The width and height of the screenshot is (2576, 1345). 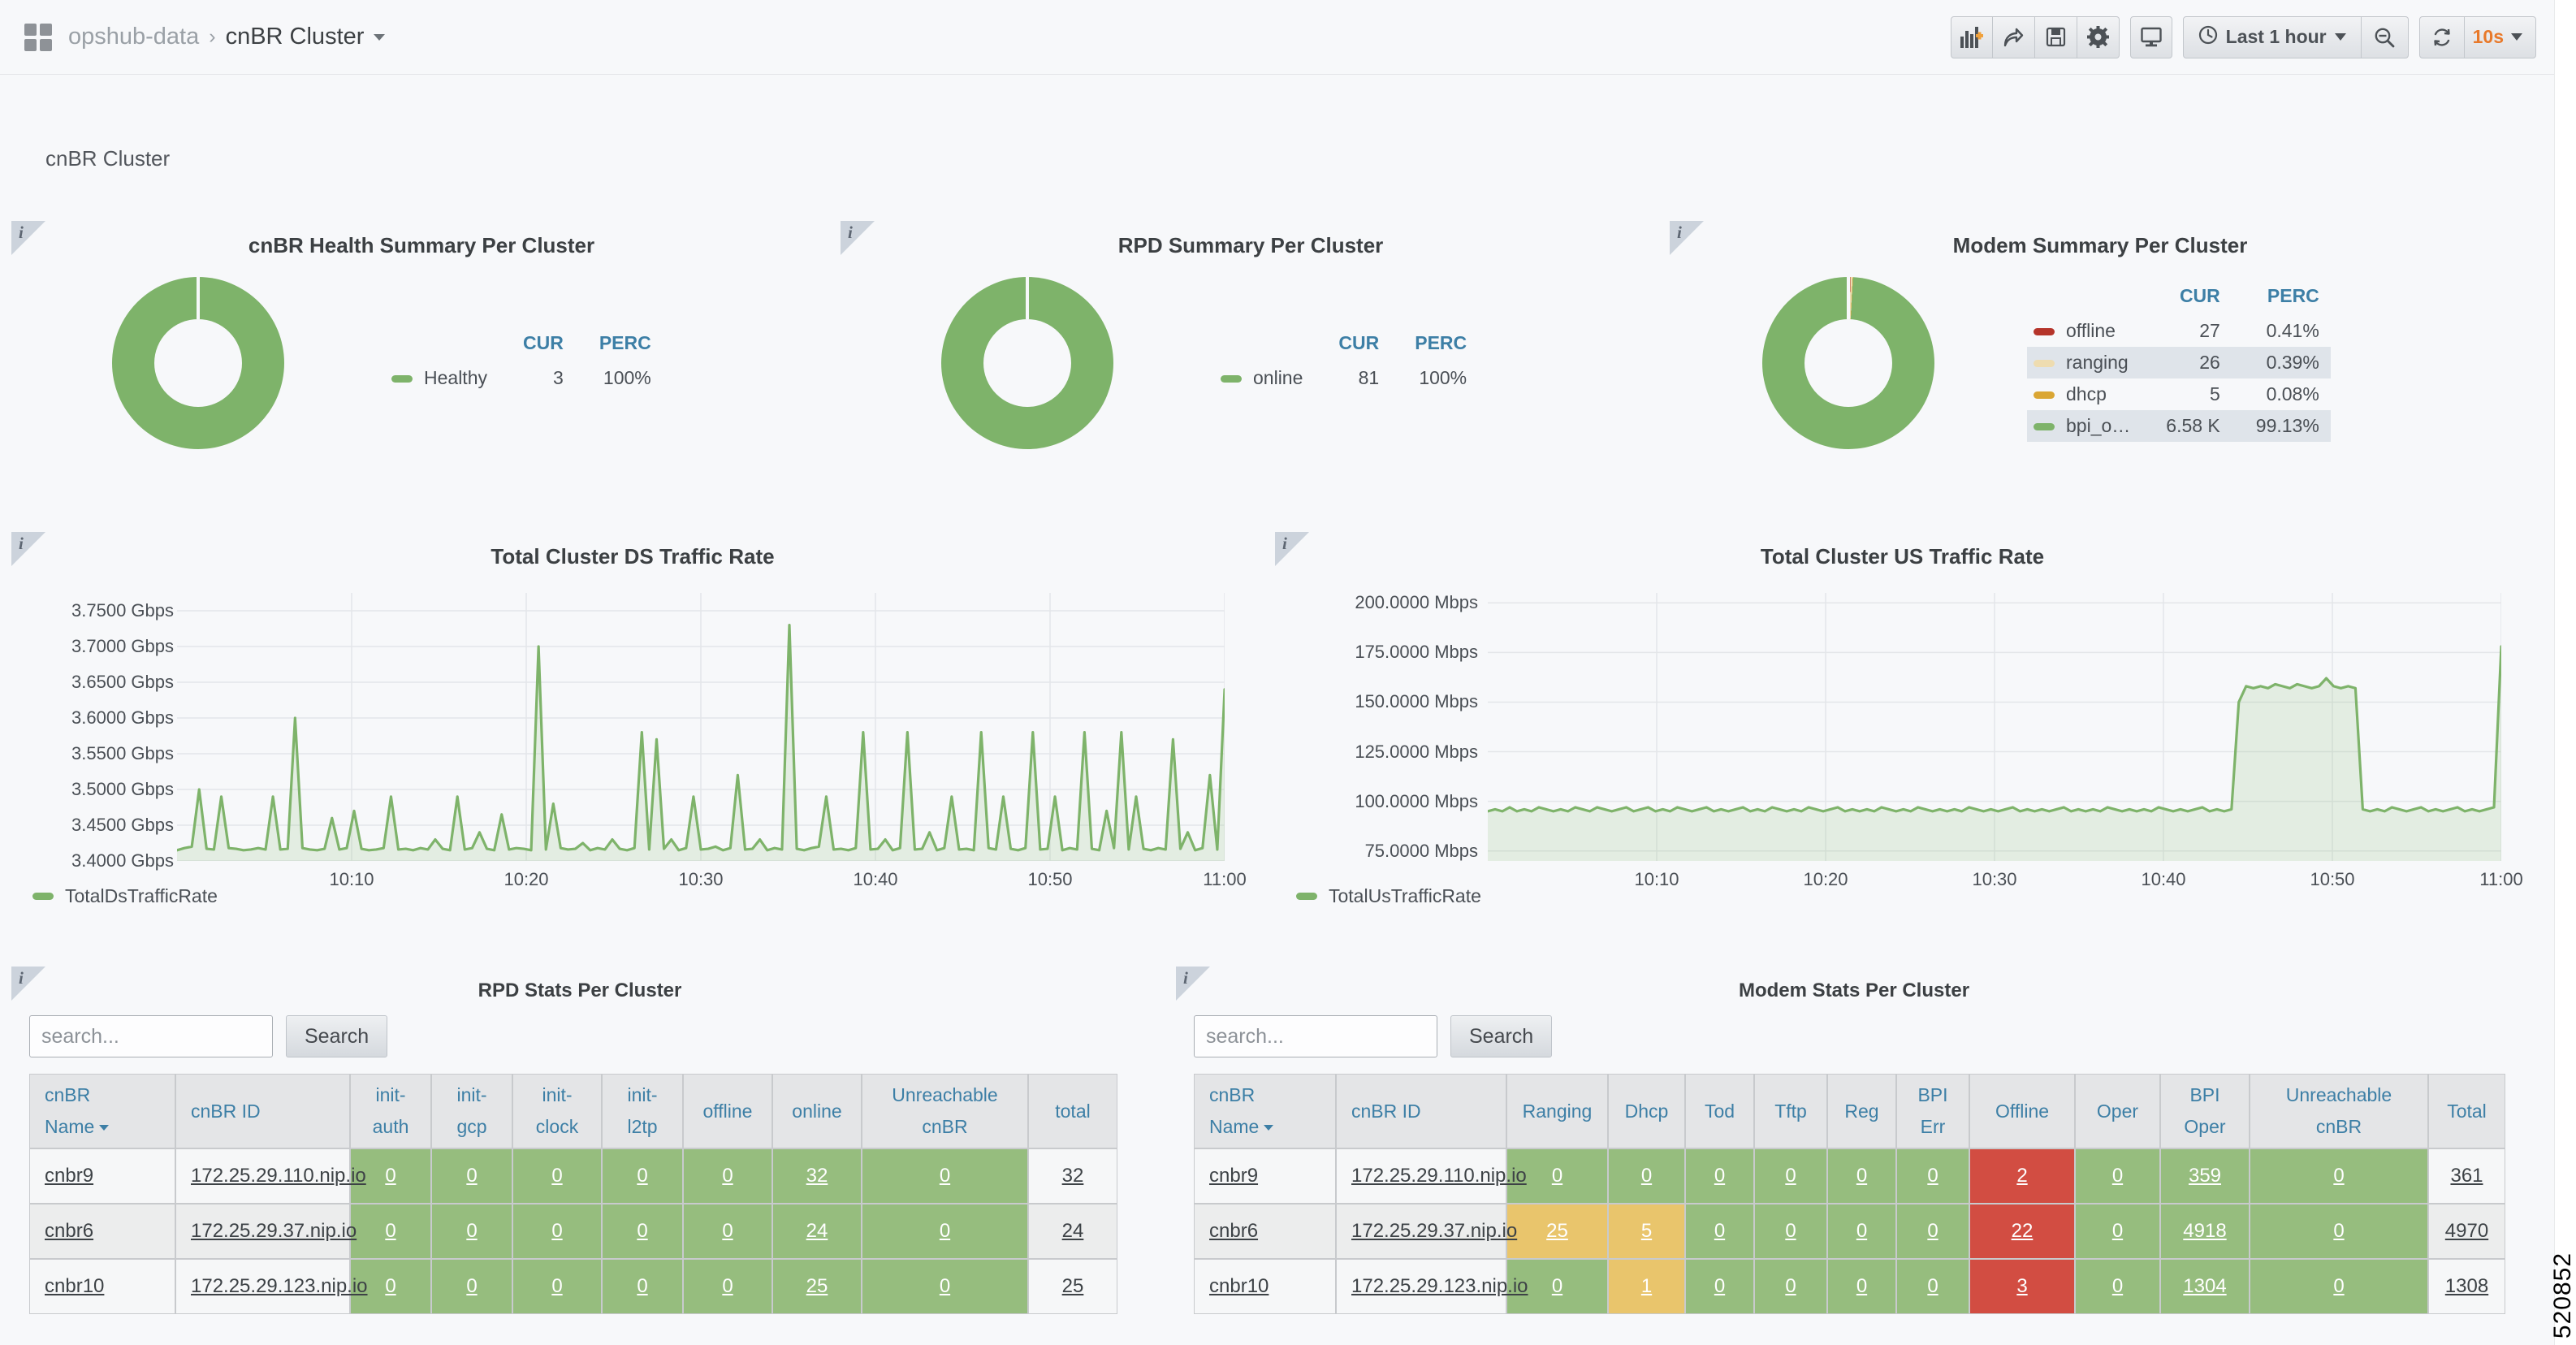 I want to click on cell-link: 1, so click(x=1646, y=1286).